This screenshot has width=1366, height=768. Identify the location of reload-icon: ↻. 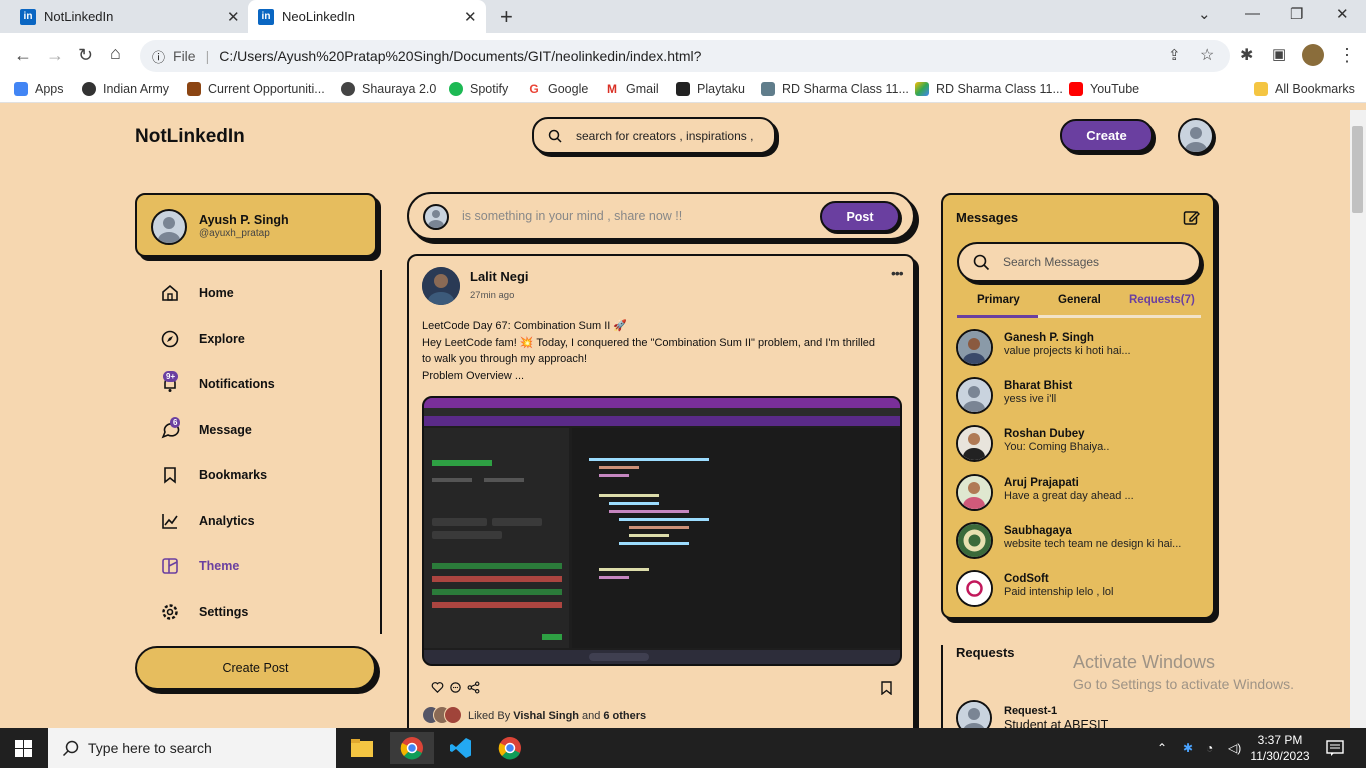
(85, 55).